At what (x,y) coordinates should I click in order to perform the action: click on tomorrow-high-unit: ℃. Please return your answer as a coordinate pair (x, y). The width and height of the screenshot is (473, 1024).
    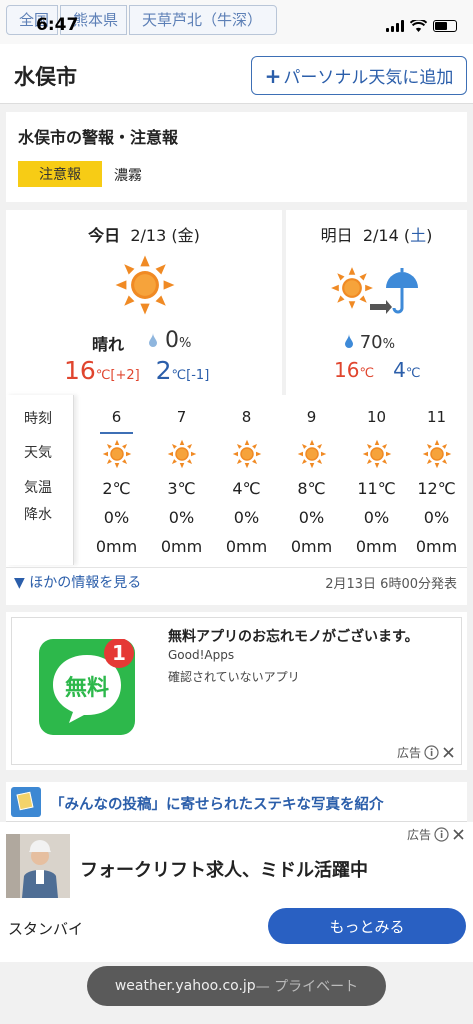
    Looking at the image, I should click on (367, 373).